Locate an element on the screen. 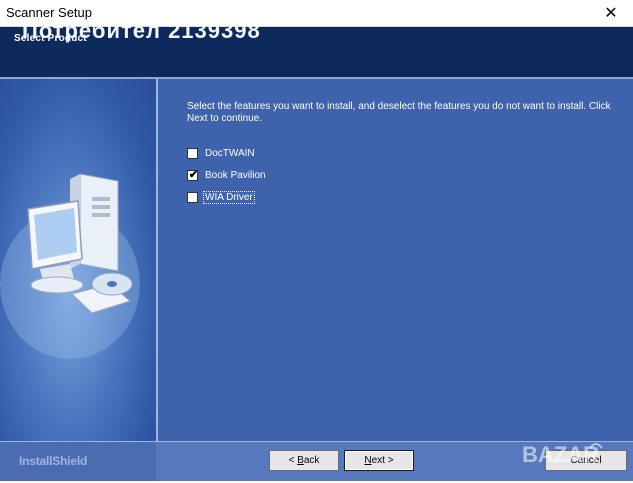 Image resolution: width=633 pixels, height=483 pixels. feature-book-pavilion: ✔ Book Pavilion is located at coordinates (227, 175).